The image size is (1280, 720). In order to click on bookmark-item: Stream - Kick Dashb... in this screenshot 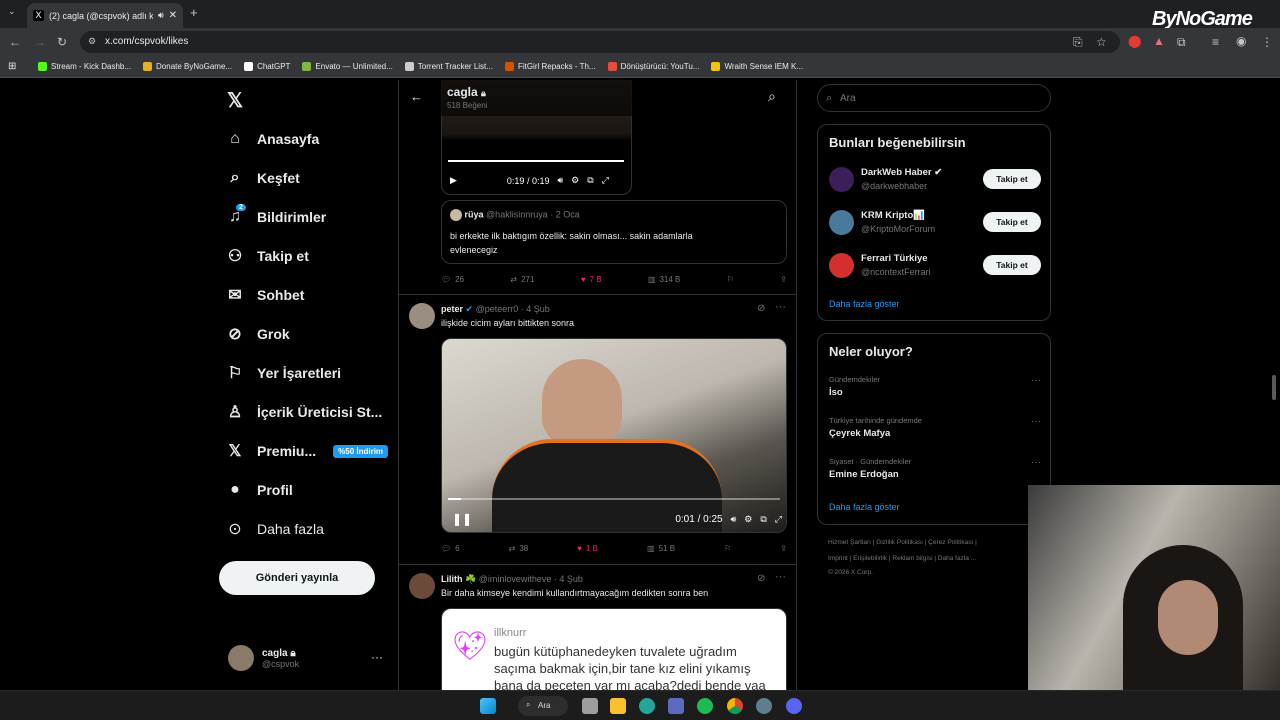, I will do `click(84, 66)`.